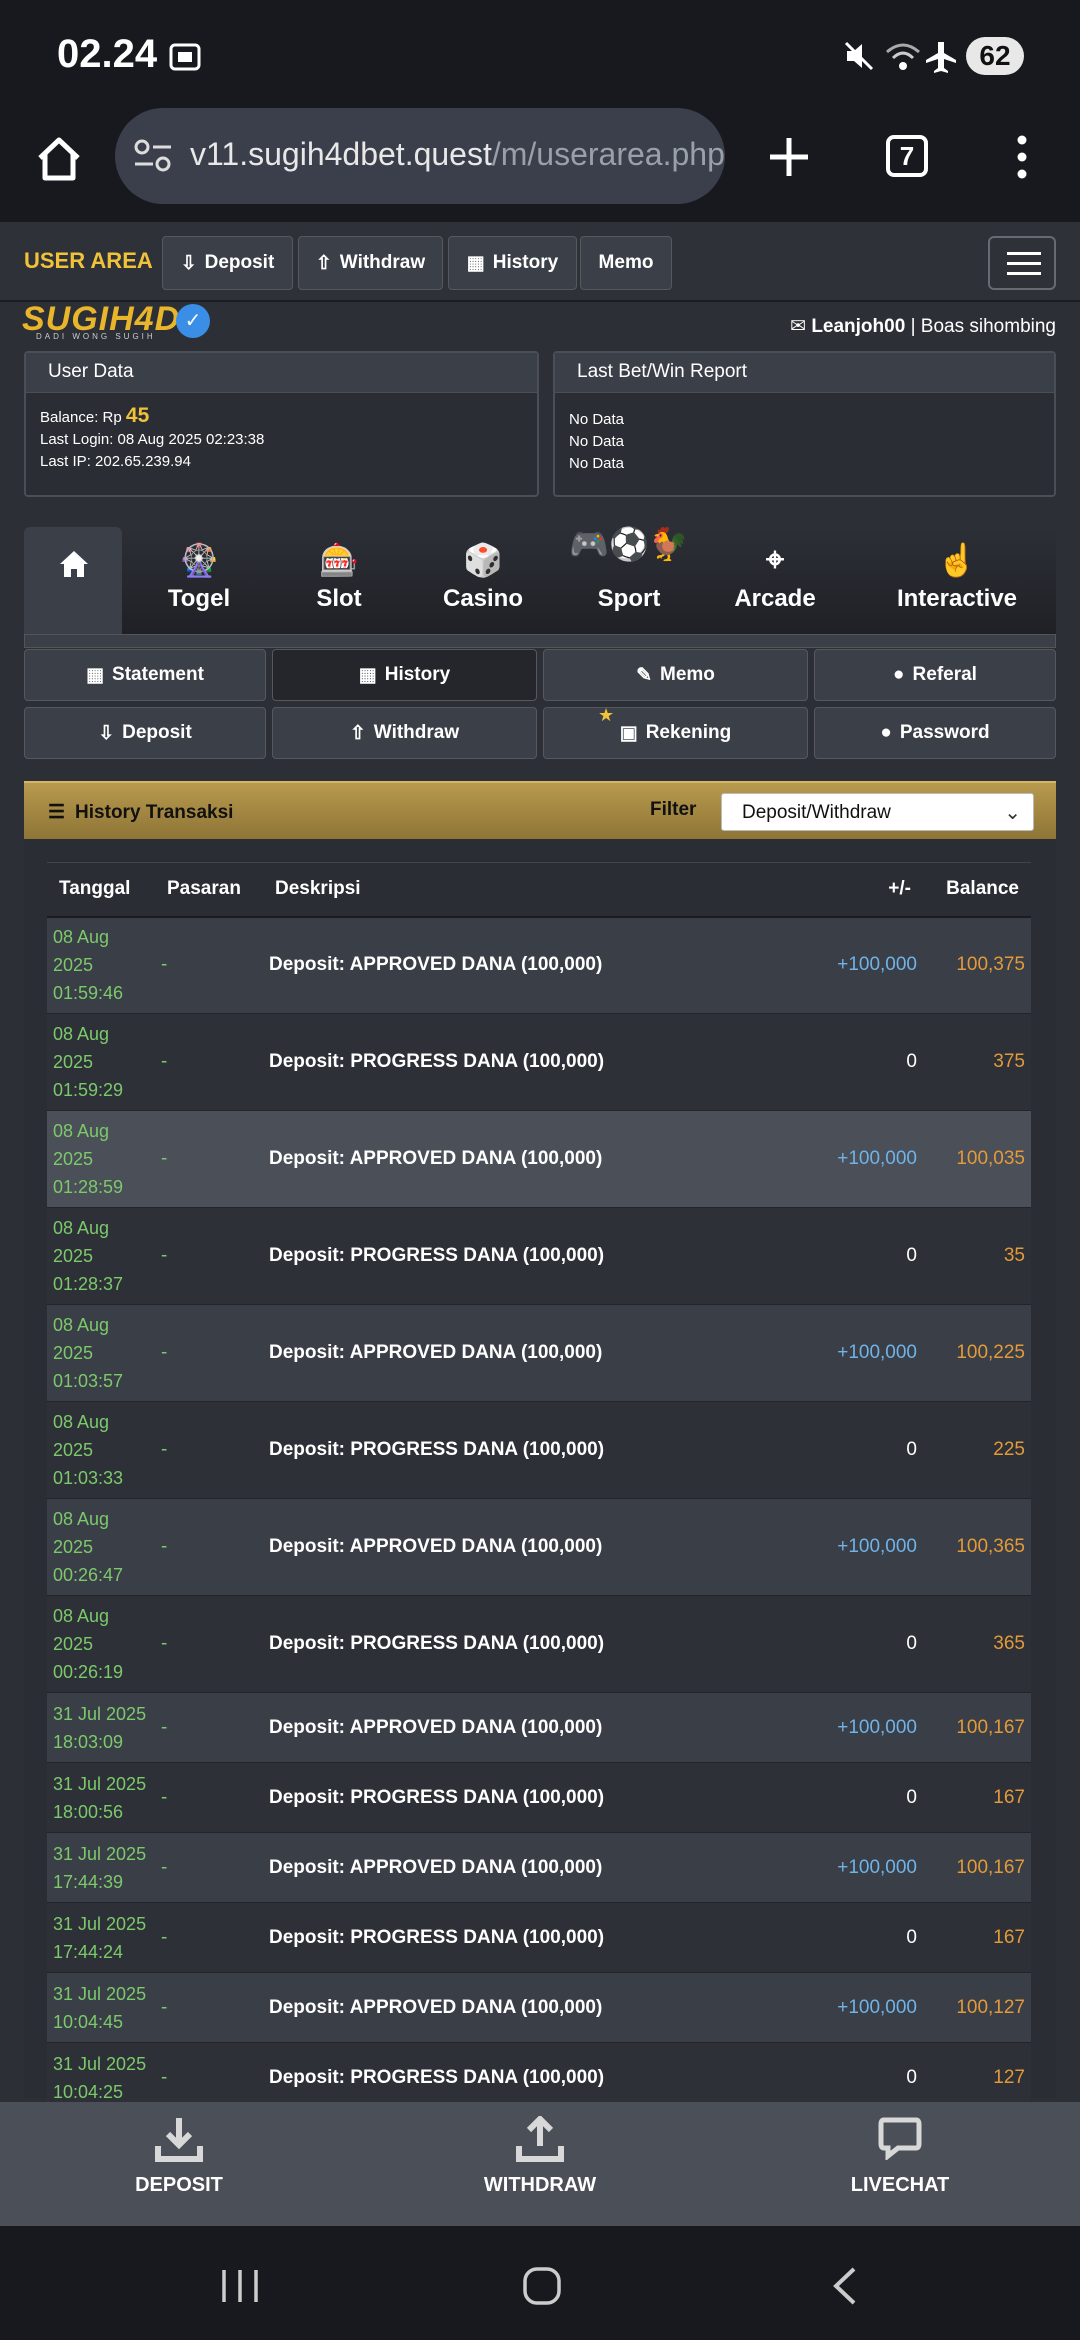 This screenshot has height=2340, width=1080. What do you see at coordinates (179, 2140) in the screenshot?
I see `download-icon` at bounding box center [179, 2140].